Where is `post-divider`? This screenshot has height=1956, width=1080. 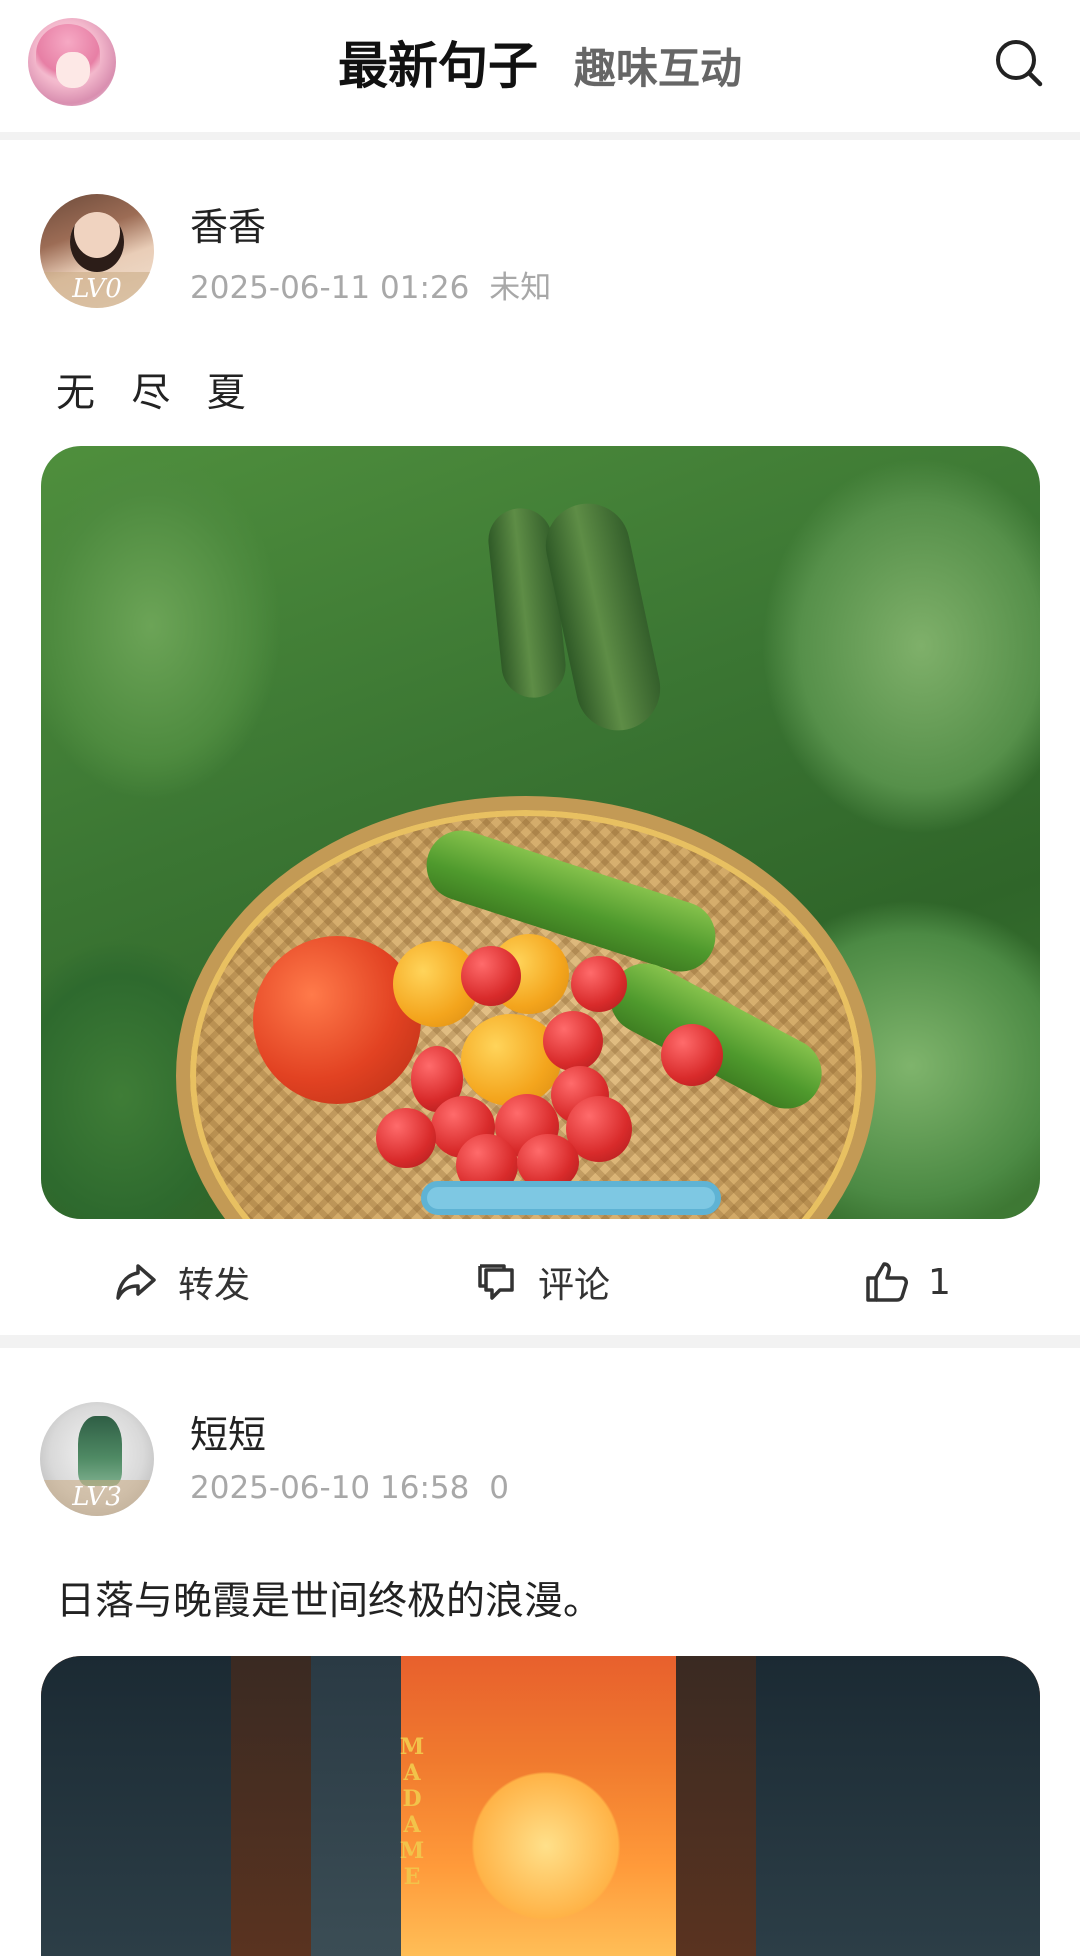 post-divider is located at coordinates (540, 1341).